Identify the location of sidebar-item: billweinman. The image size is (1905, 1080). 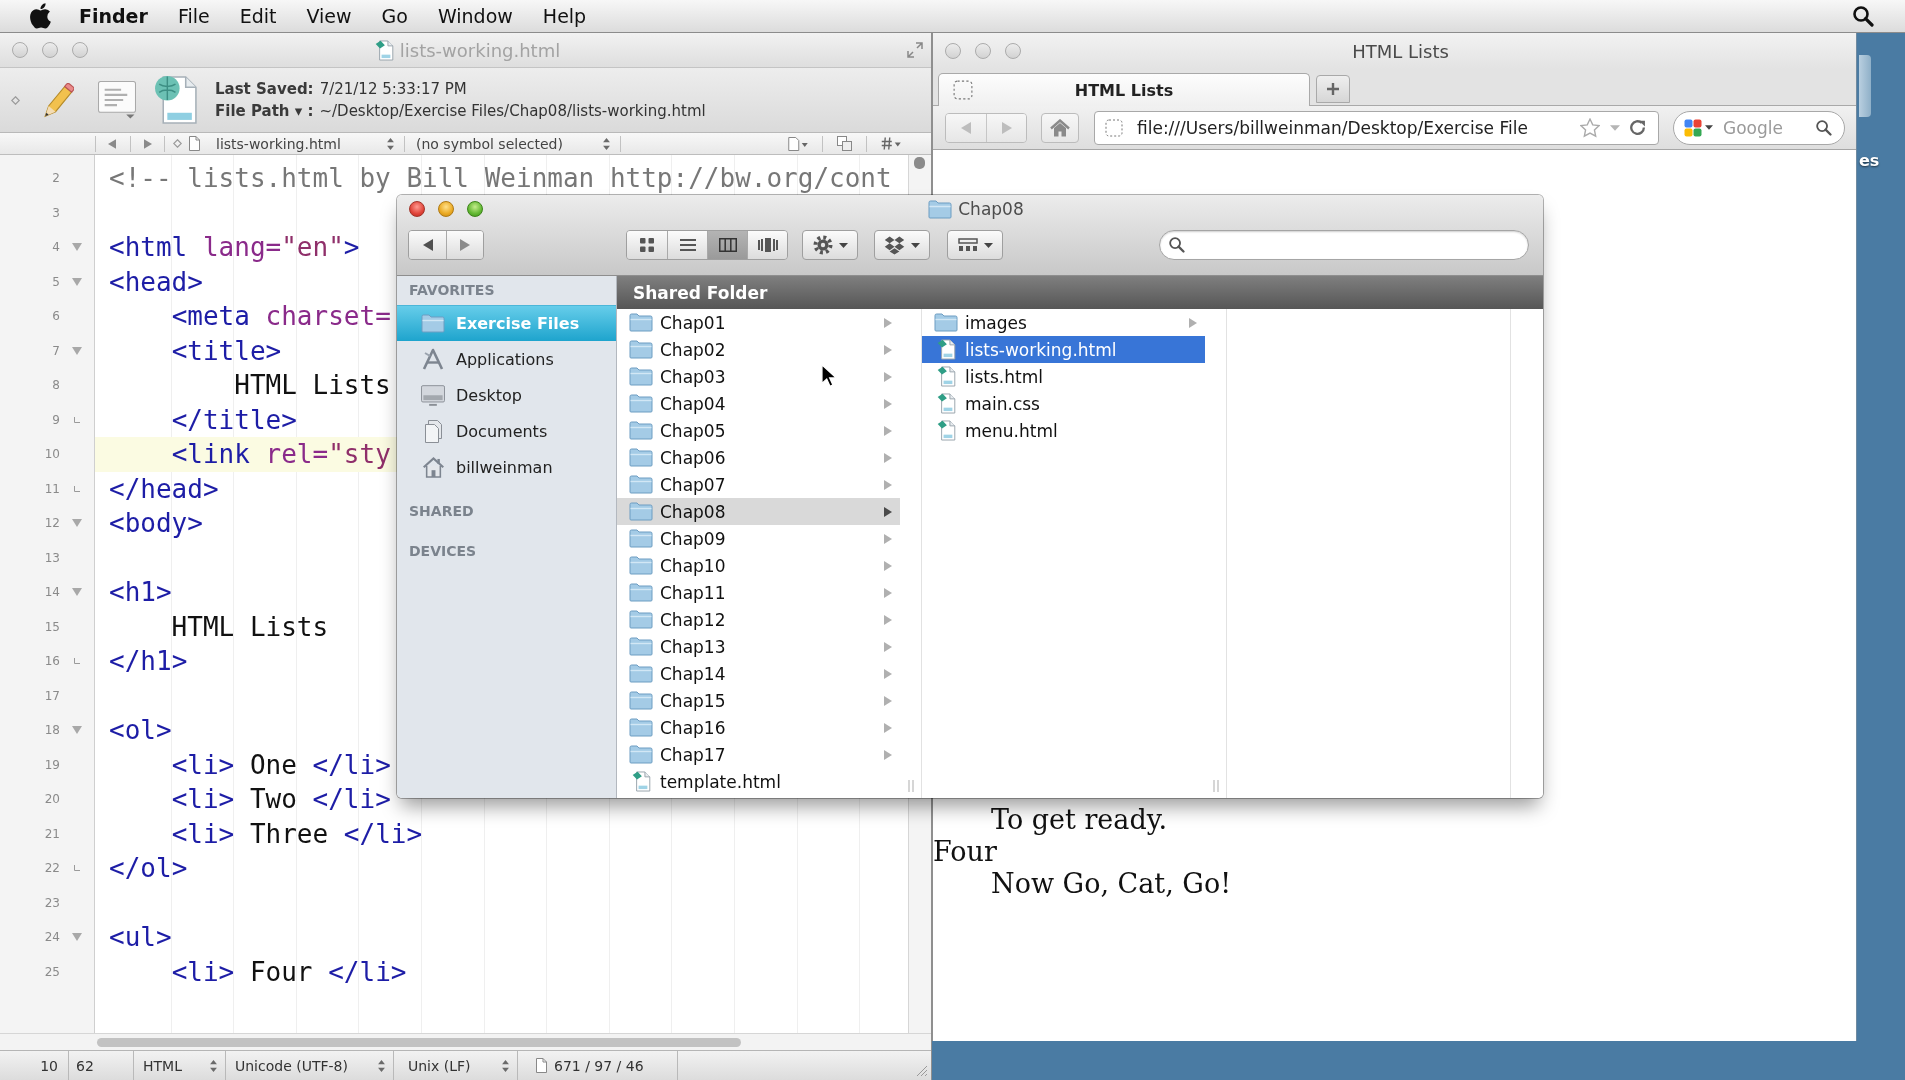
(506, 467).